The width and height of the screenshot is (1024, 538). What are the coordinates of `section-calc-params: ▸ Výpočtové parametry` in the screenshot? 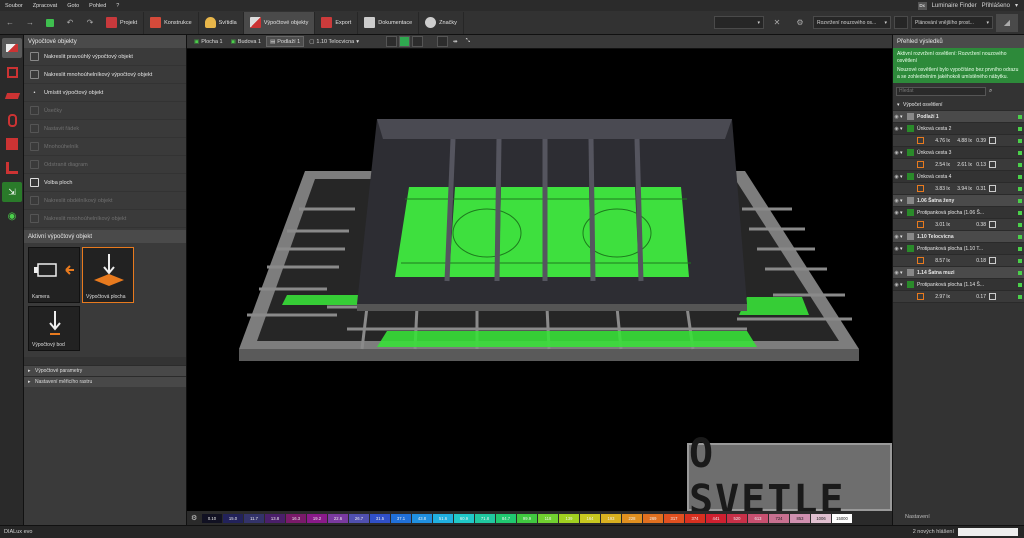 It's located at (105, 370).